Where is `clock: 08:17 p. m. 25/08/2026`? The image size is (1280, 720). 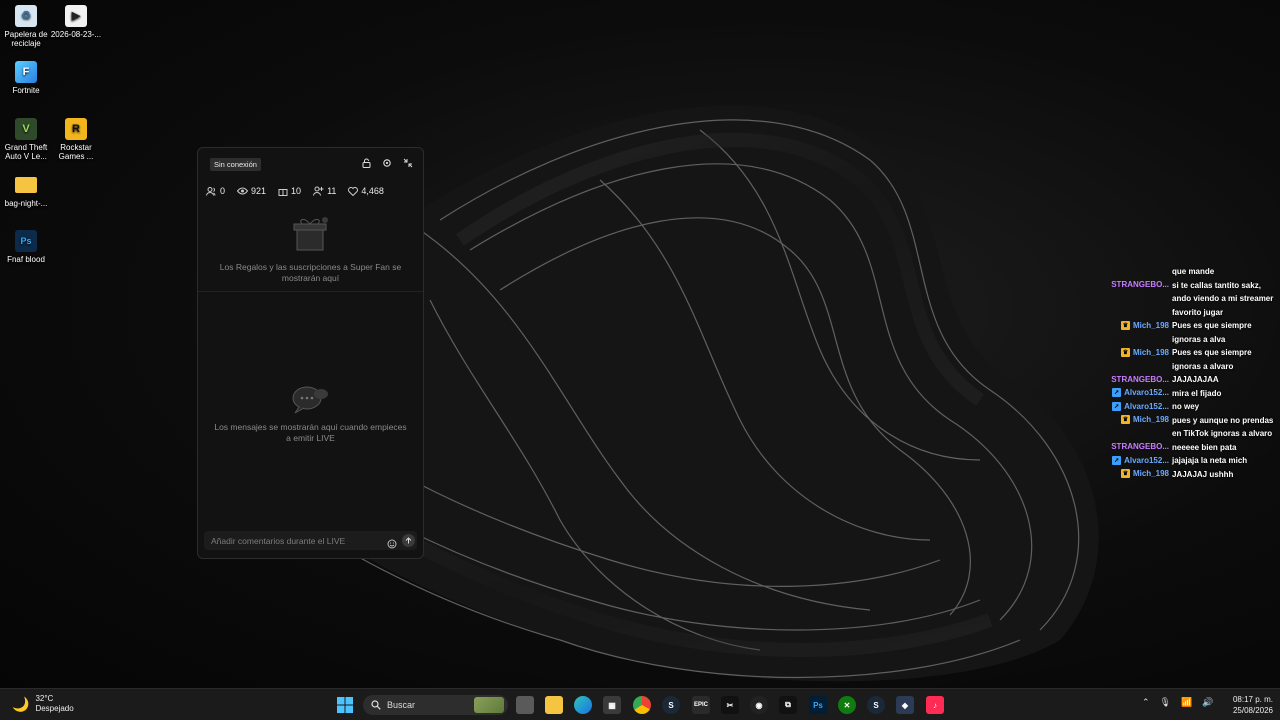
clock: 08:17 p. m. 25/08/2026 is located at coordinates (1245, 705).